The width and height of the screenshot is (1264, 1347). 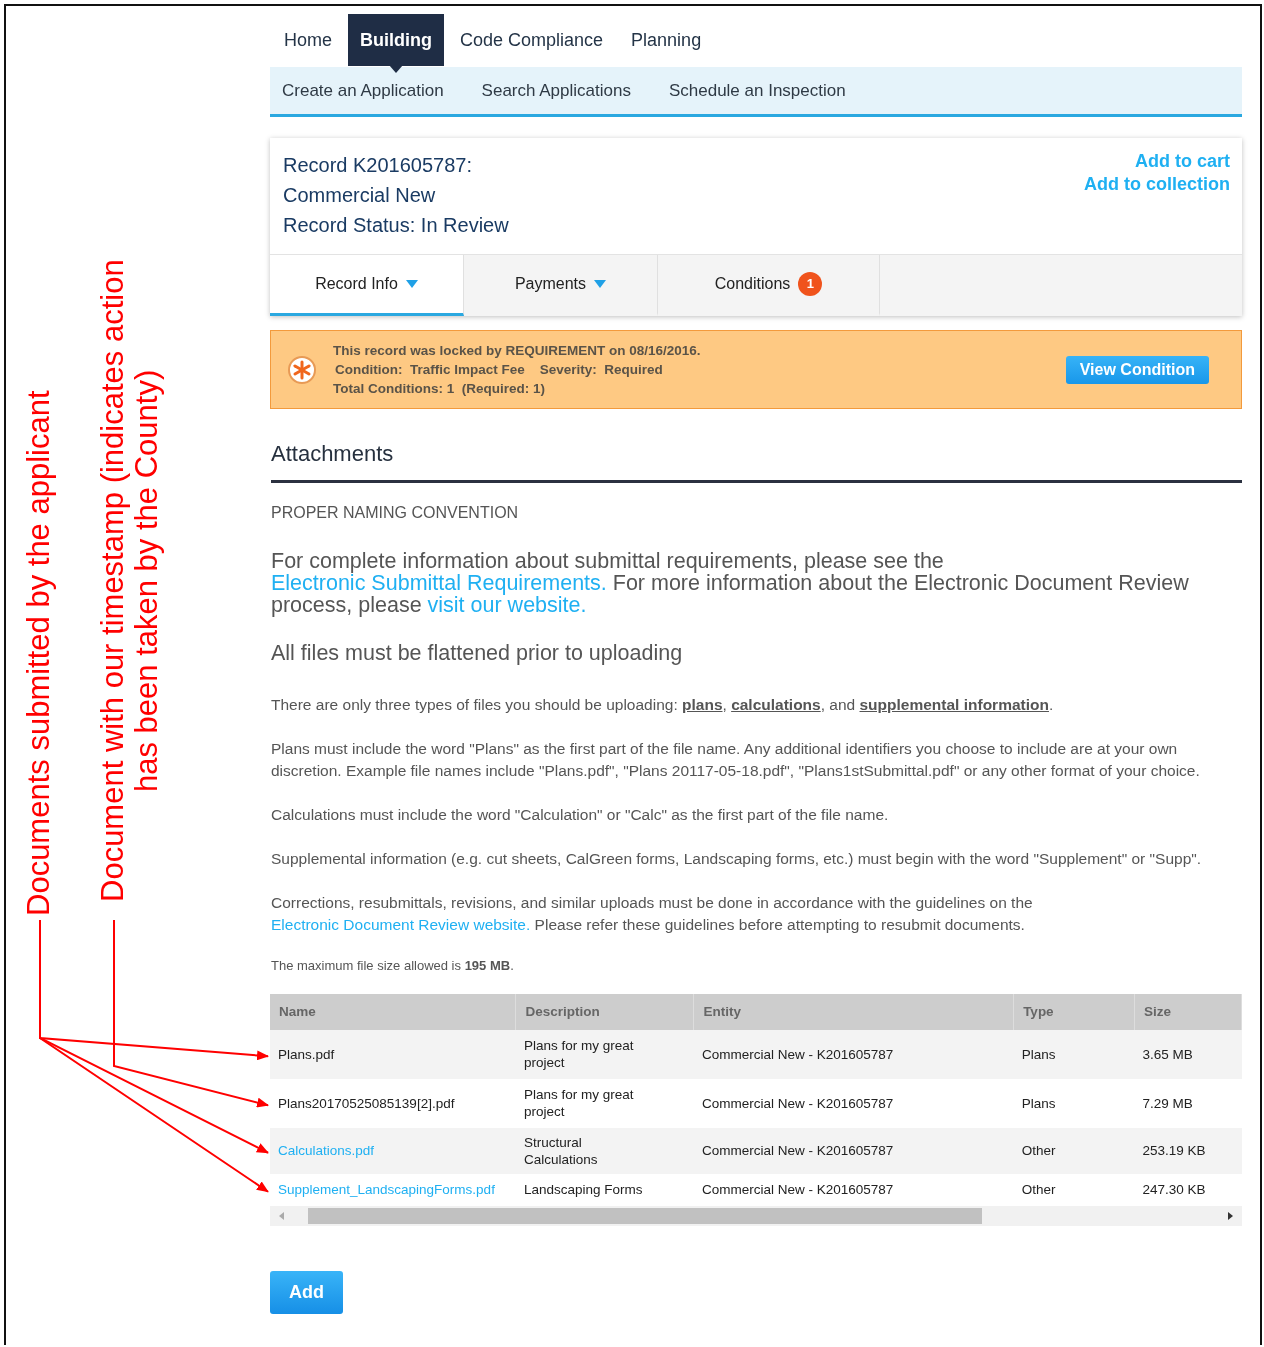 What do you see at coordinates (580, 815) in the screenshot?
I see `paragraph: Calculations must include the word "Calculation" or "Calc" as the first part of the file name.` at bounding box center [580, 815].